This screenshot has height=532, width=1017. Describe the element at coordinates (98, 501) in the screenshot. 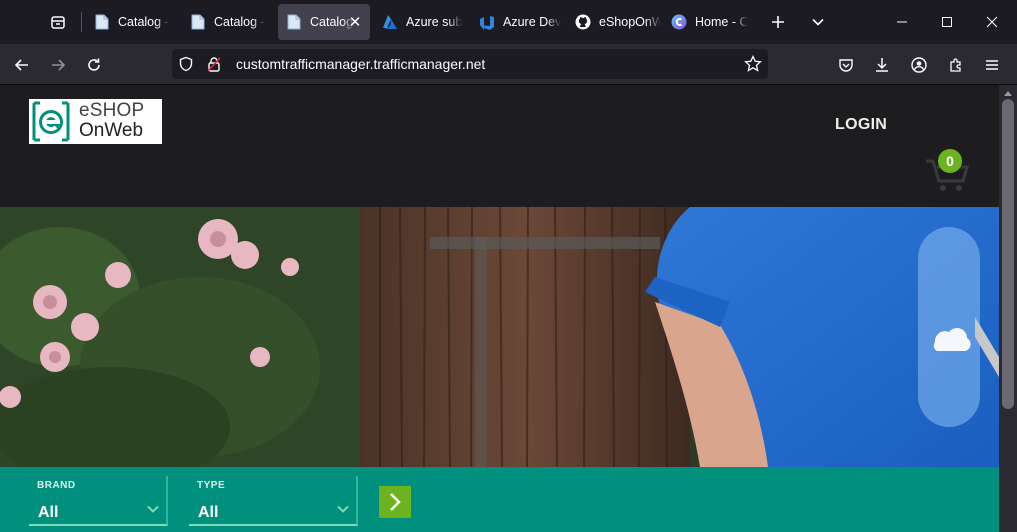

I see `brand-filter-select: BRAND All` at that location.